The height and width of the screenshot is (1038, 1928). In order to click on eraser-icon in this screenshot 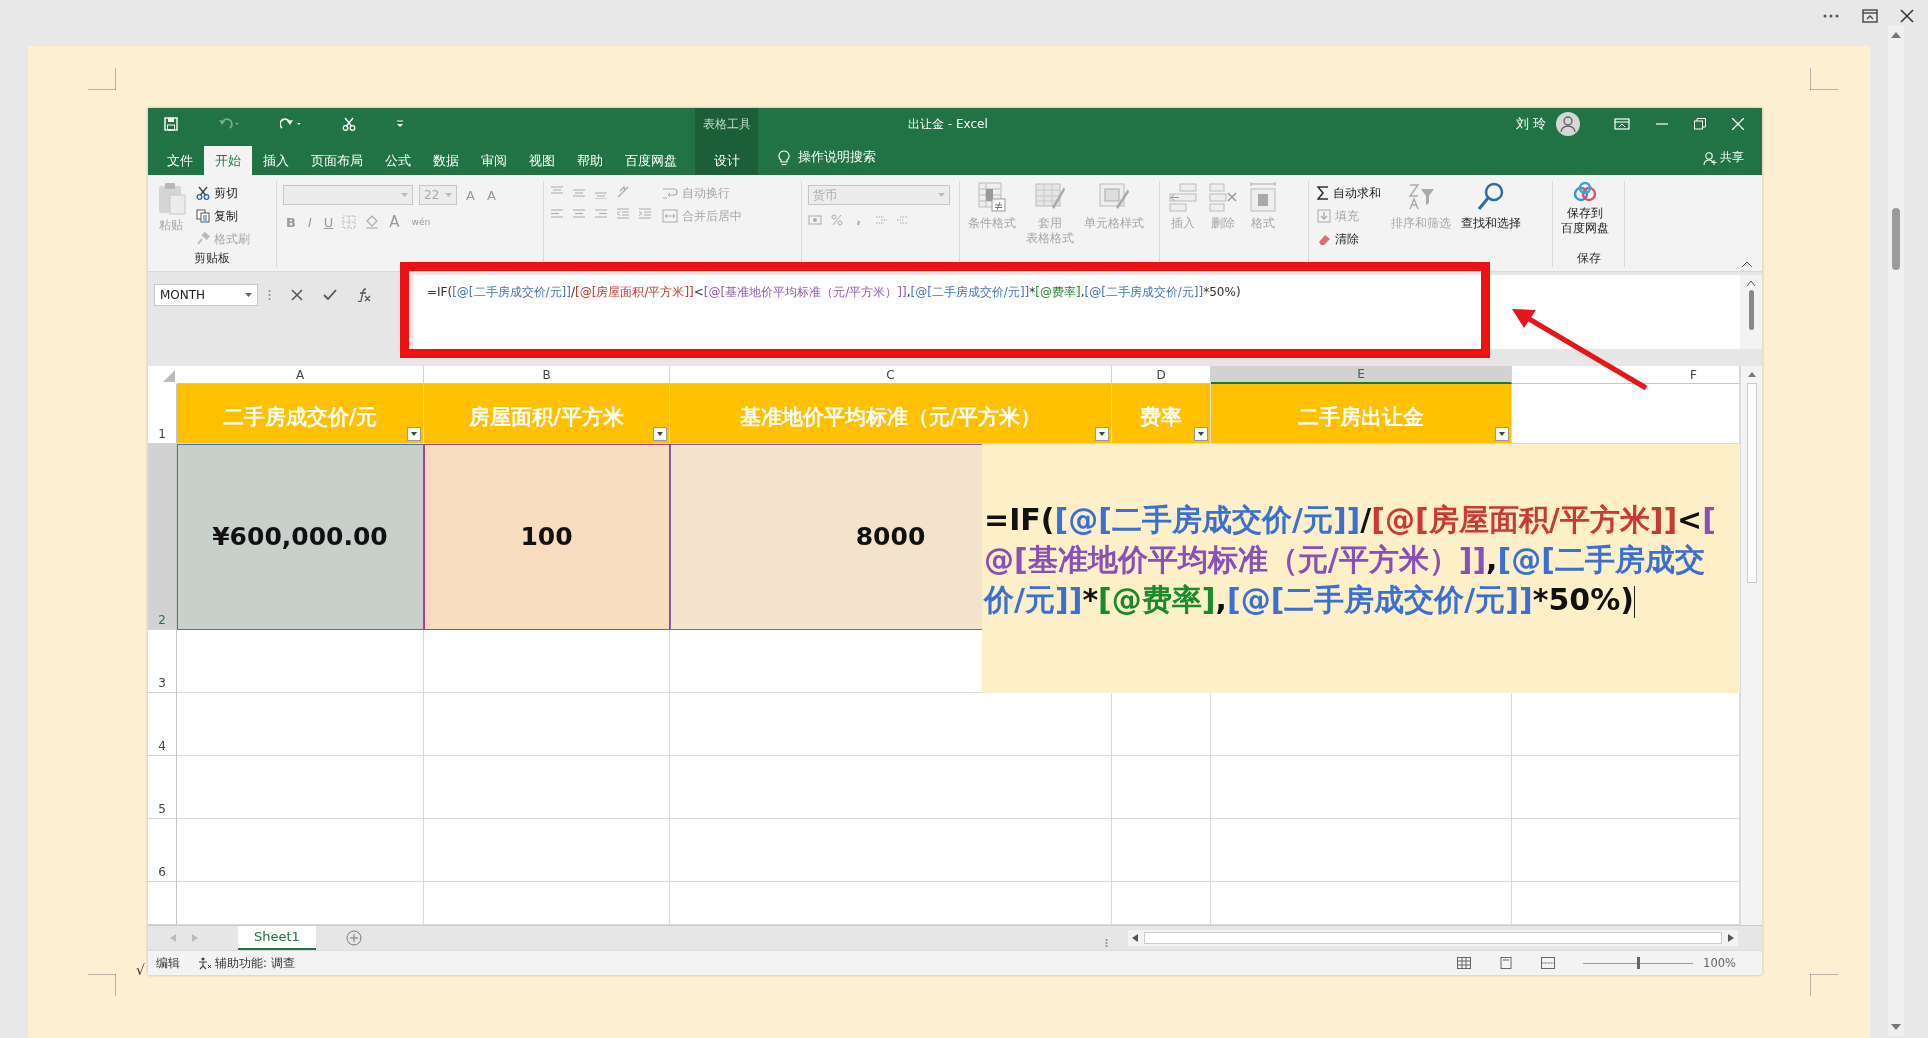, I will do `click(1324, 239)`.